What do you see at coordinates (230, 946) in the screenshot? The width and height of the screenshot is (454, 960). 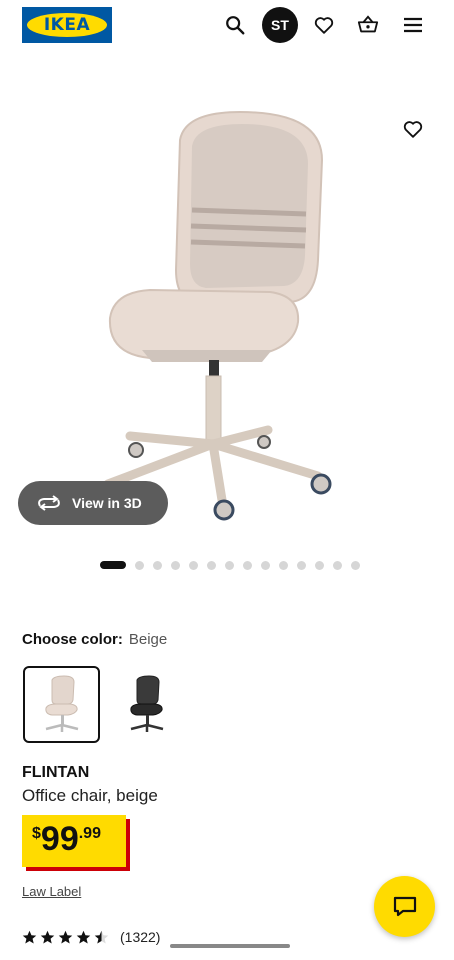 I see `home-indicator` at bounding box center [230, 946].